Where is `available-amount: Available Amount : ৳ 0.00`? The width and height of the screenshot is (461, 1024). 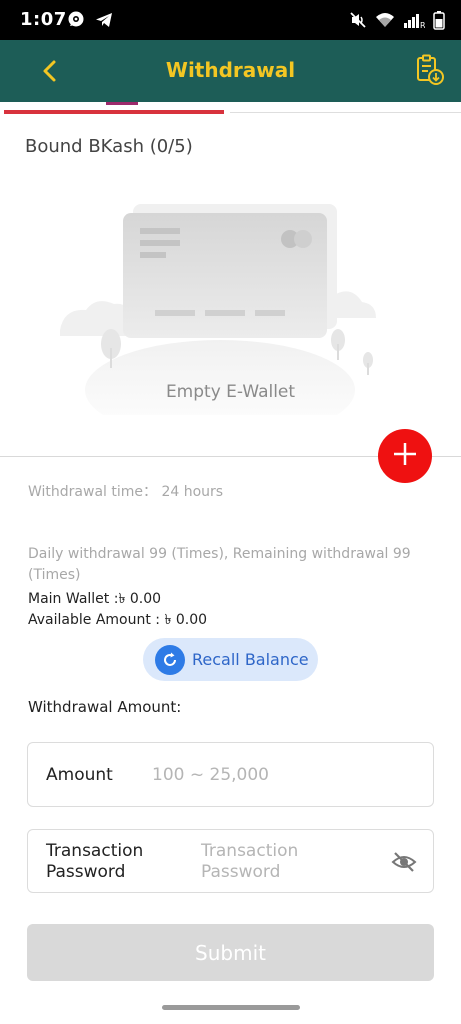 available-amount: Available Amount : ৳ 0.00 is located at coordinates (118, 620).